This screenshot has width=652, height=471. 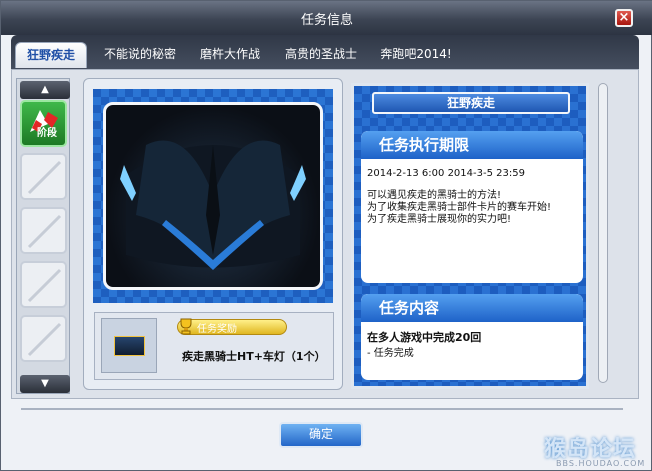 I want to click on period-card-title: 任务执行期限, so click(x=472, y=145).